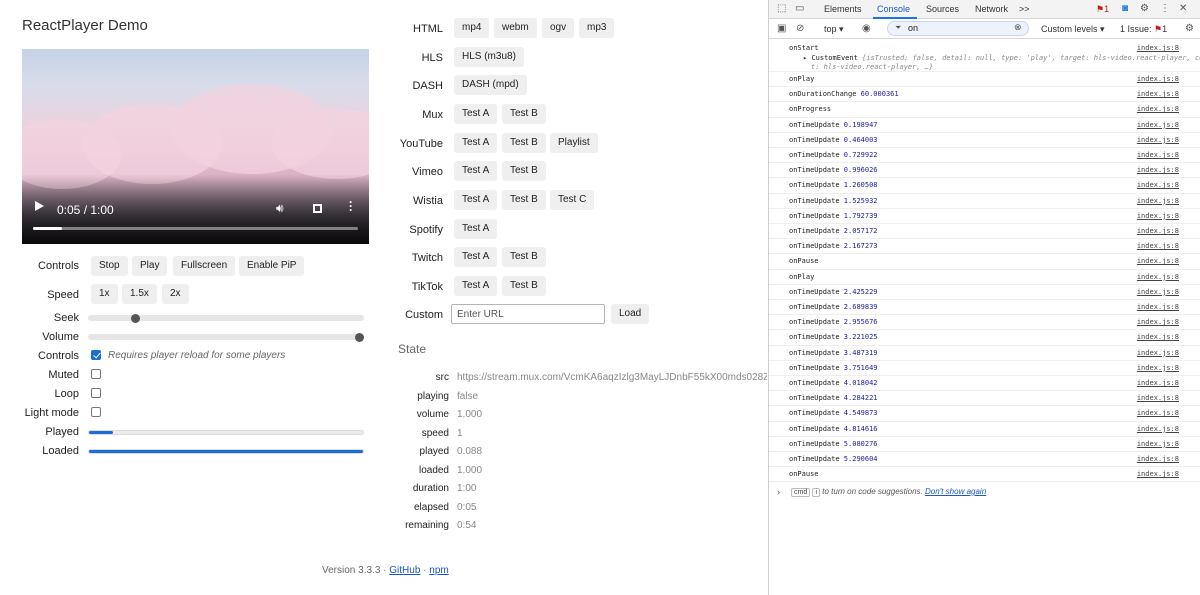 The width and height of the screenshot is (1200, 595). I want to click on settings-gear-icon: ⚙, so click(1144, 8).